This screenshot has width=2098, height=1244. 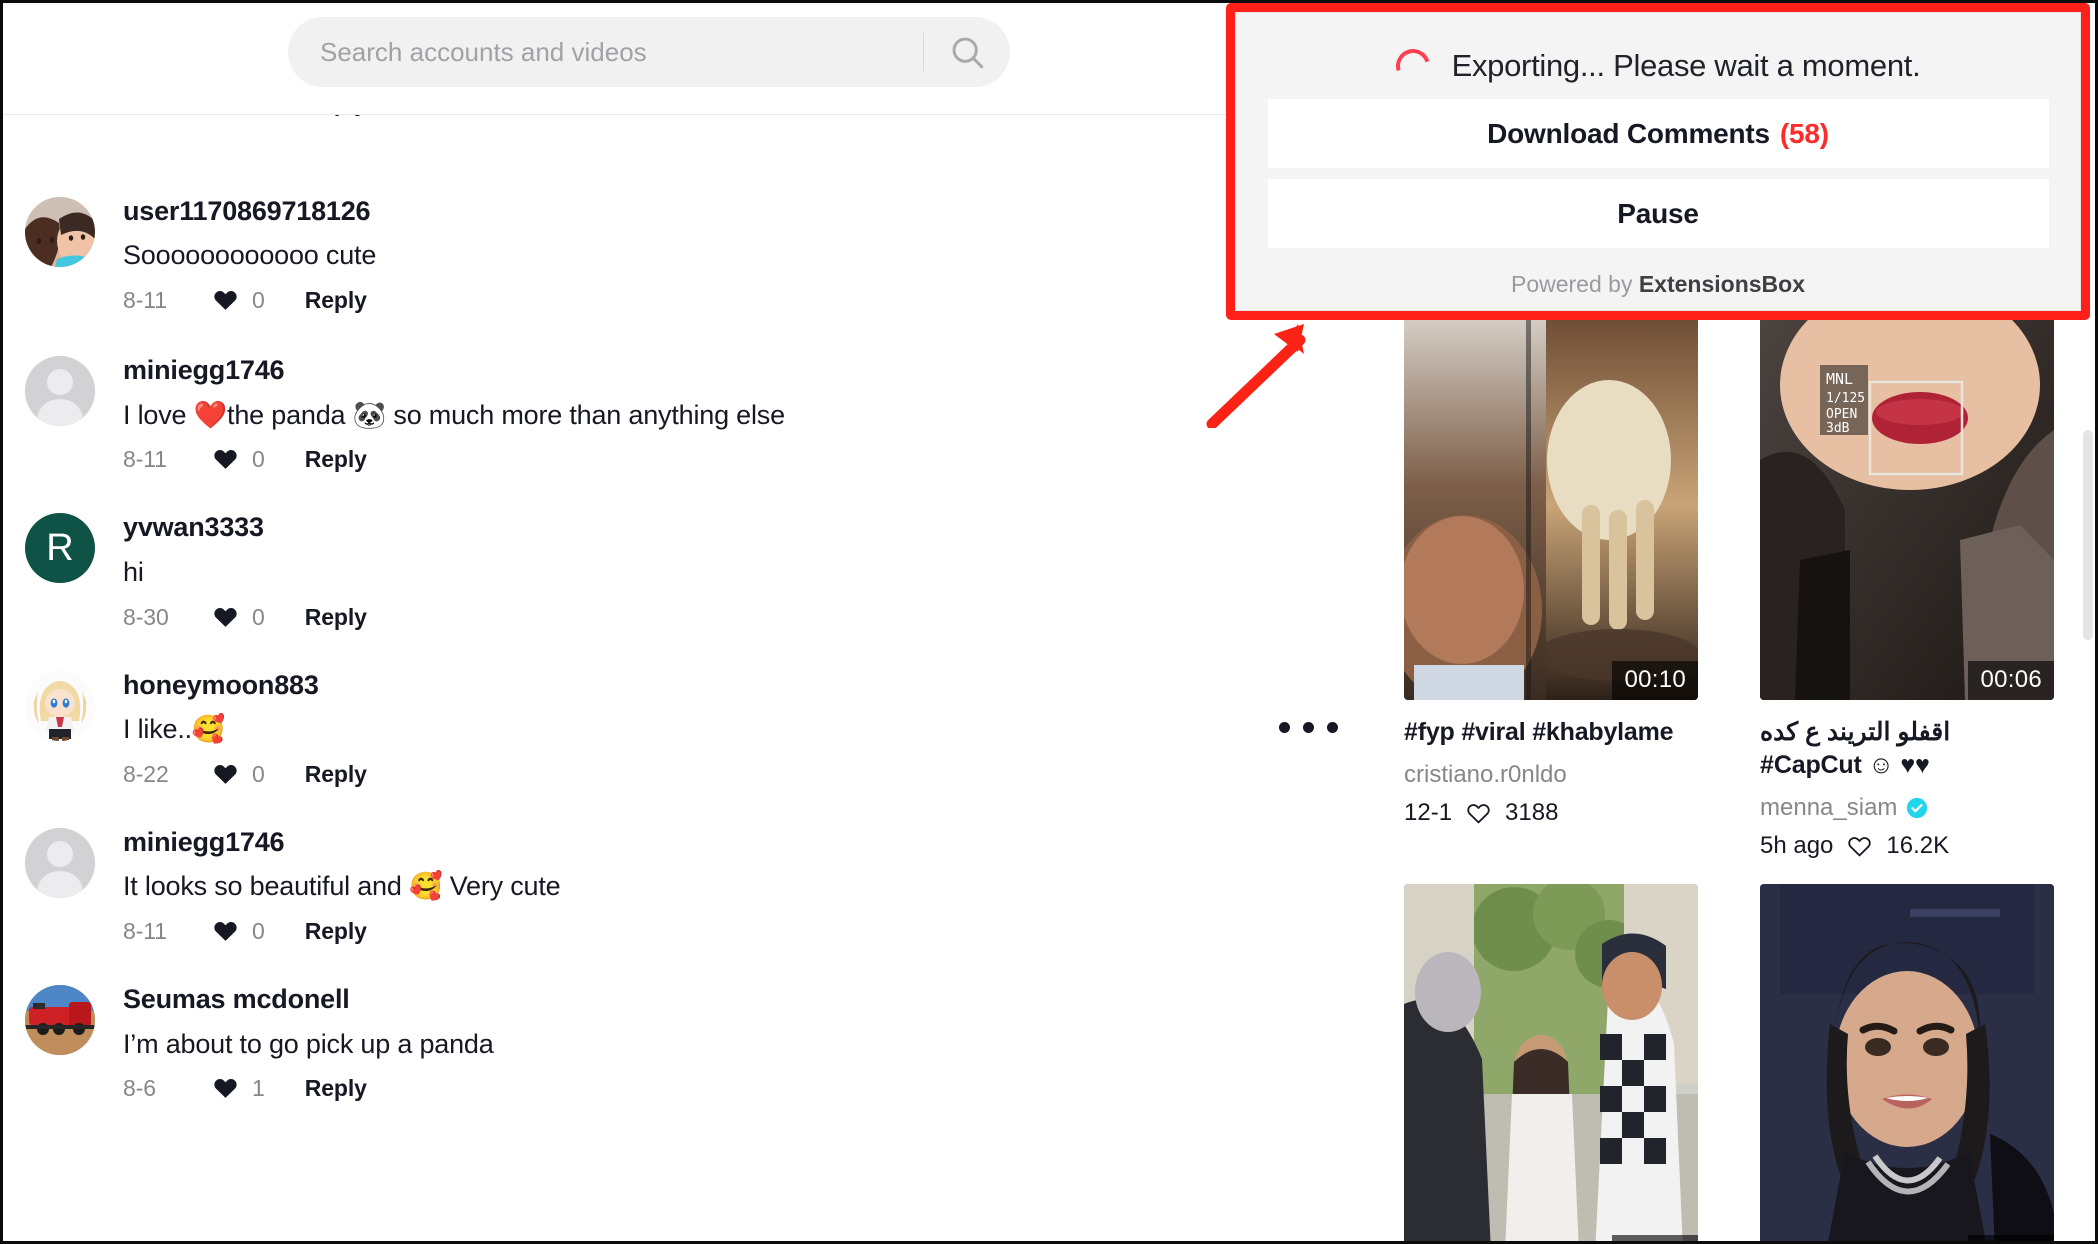 I want to click on site-header, so click(x=681, y=57).